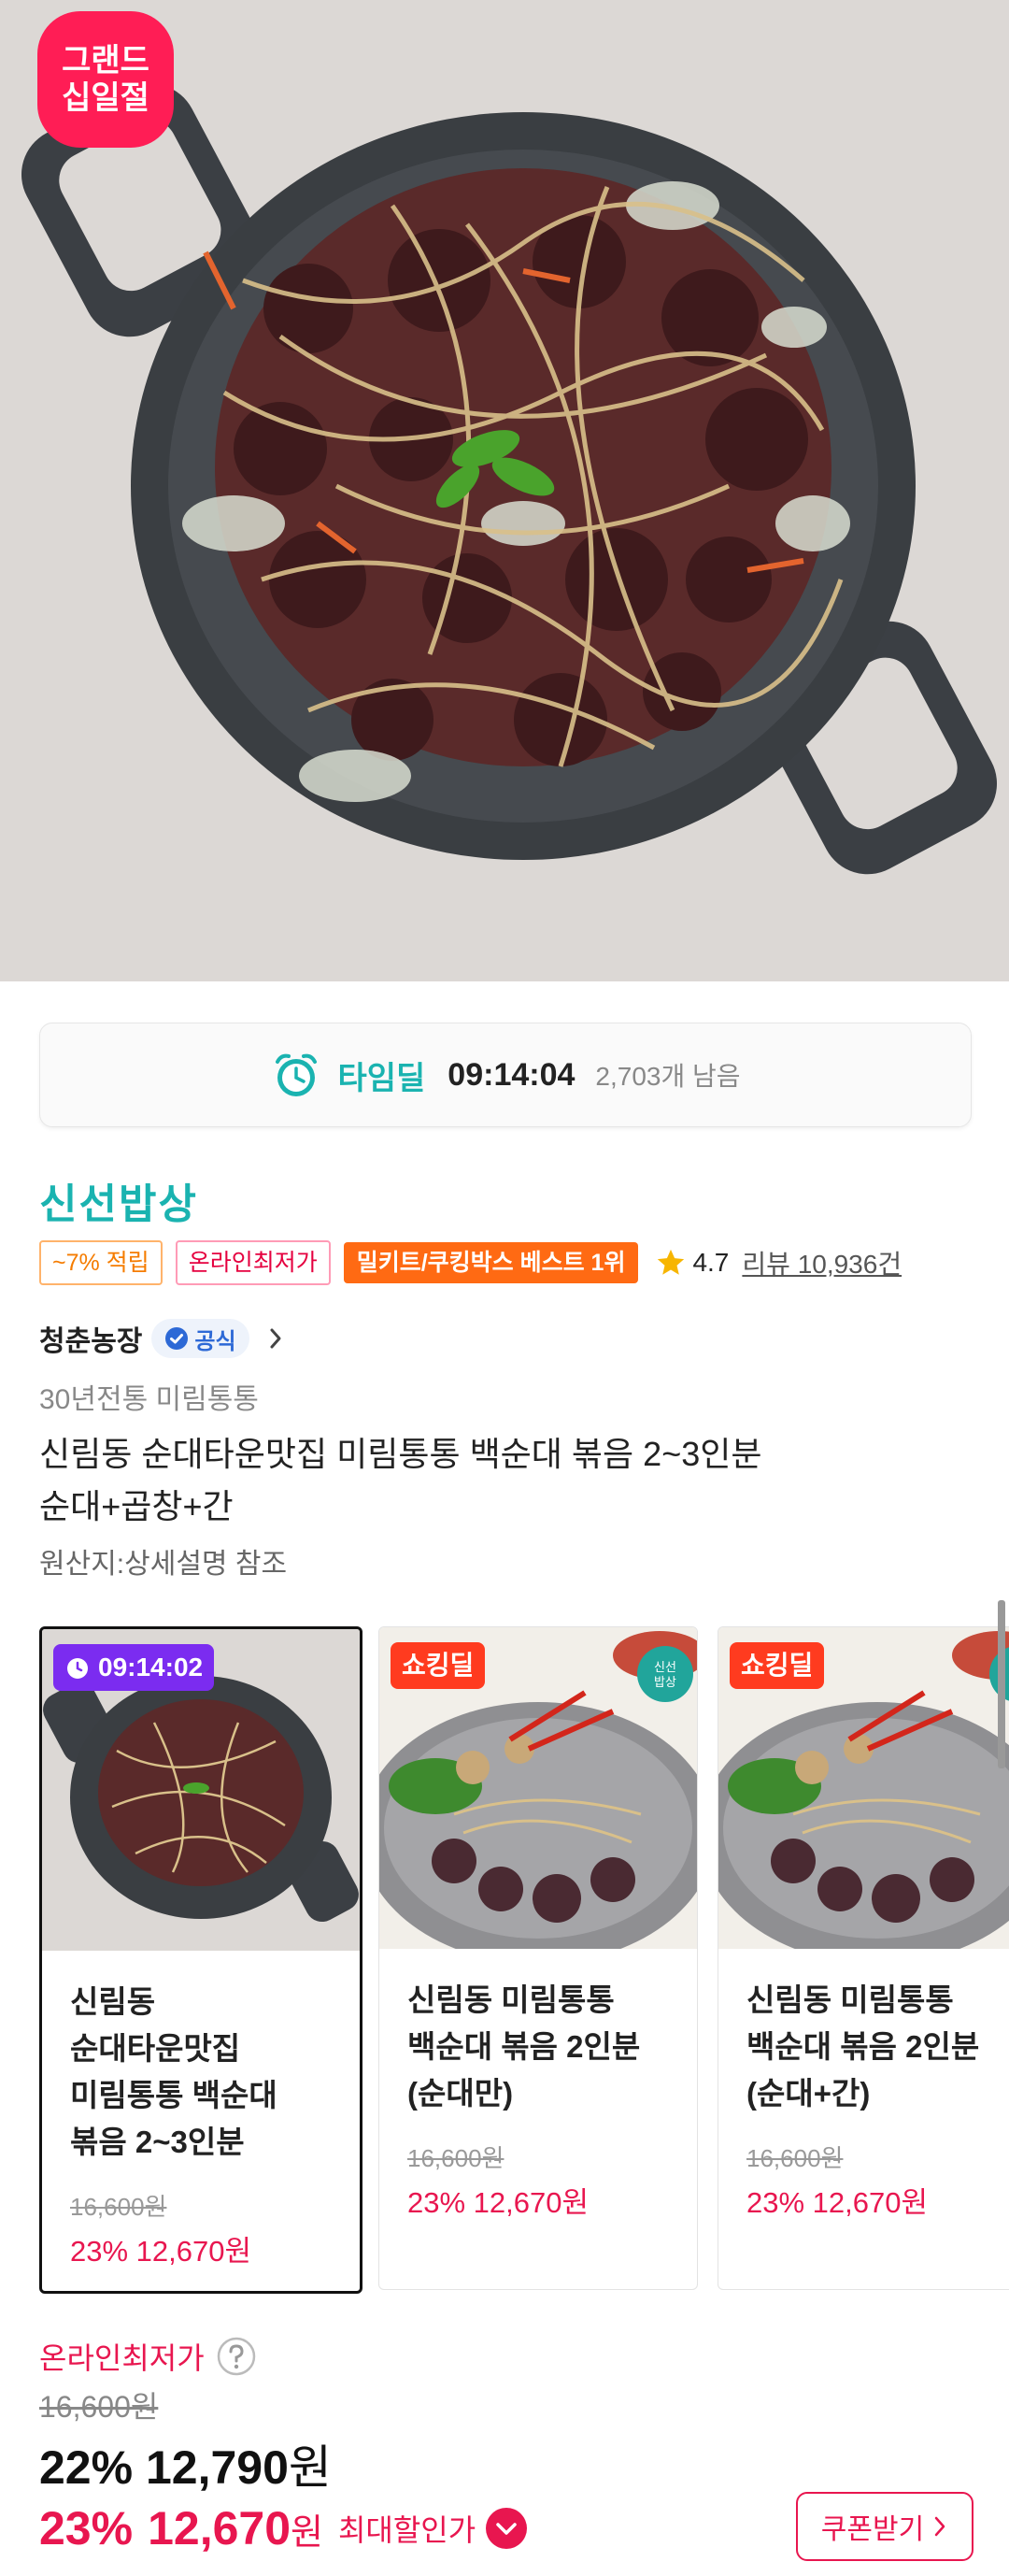 The width and height of the screenshot is (1009, 2576). What do you see at coordinates (173, 2095) in the screenshot?
I see `option-name-line: 미림통통 백순대` at bounding box center [173, 2095].